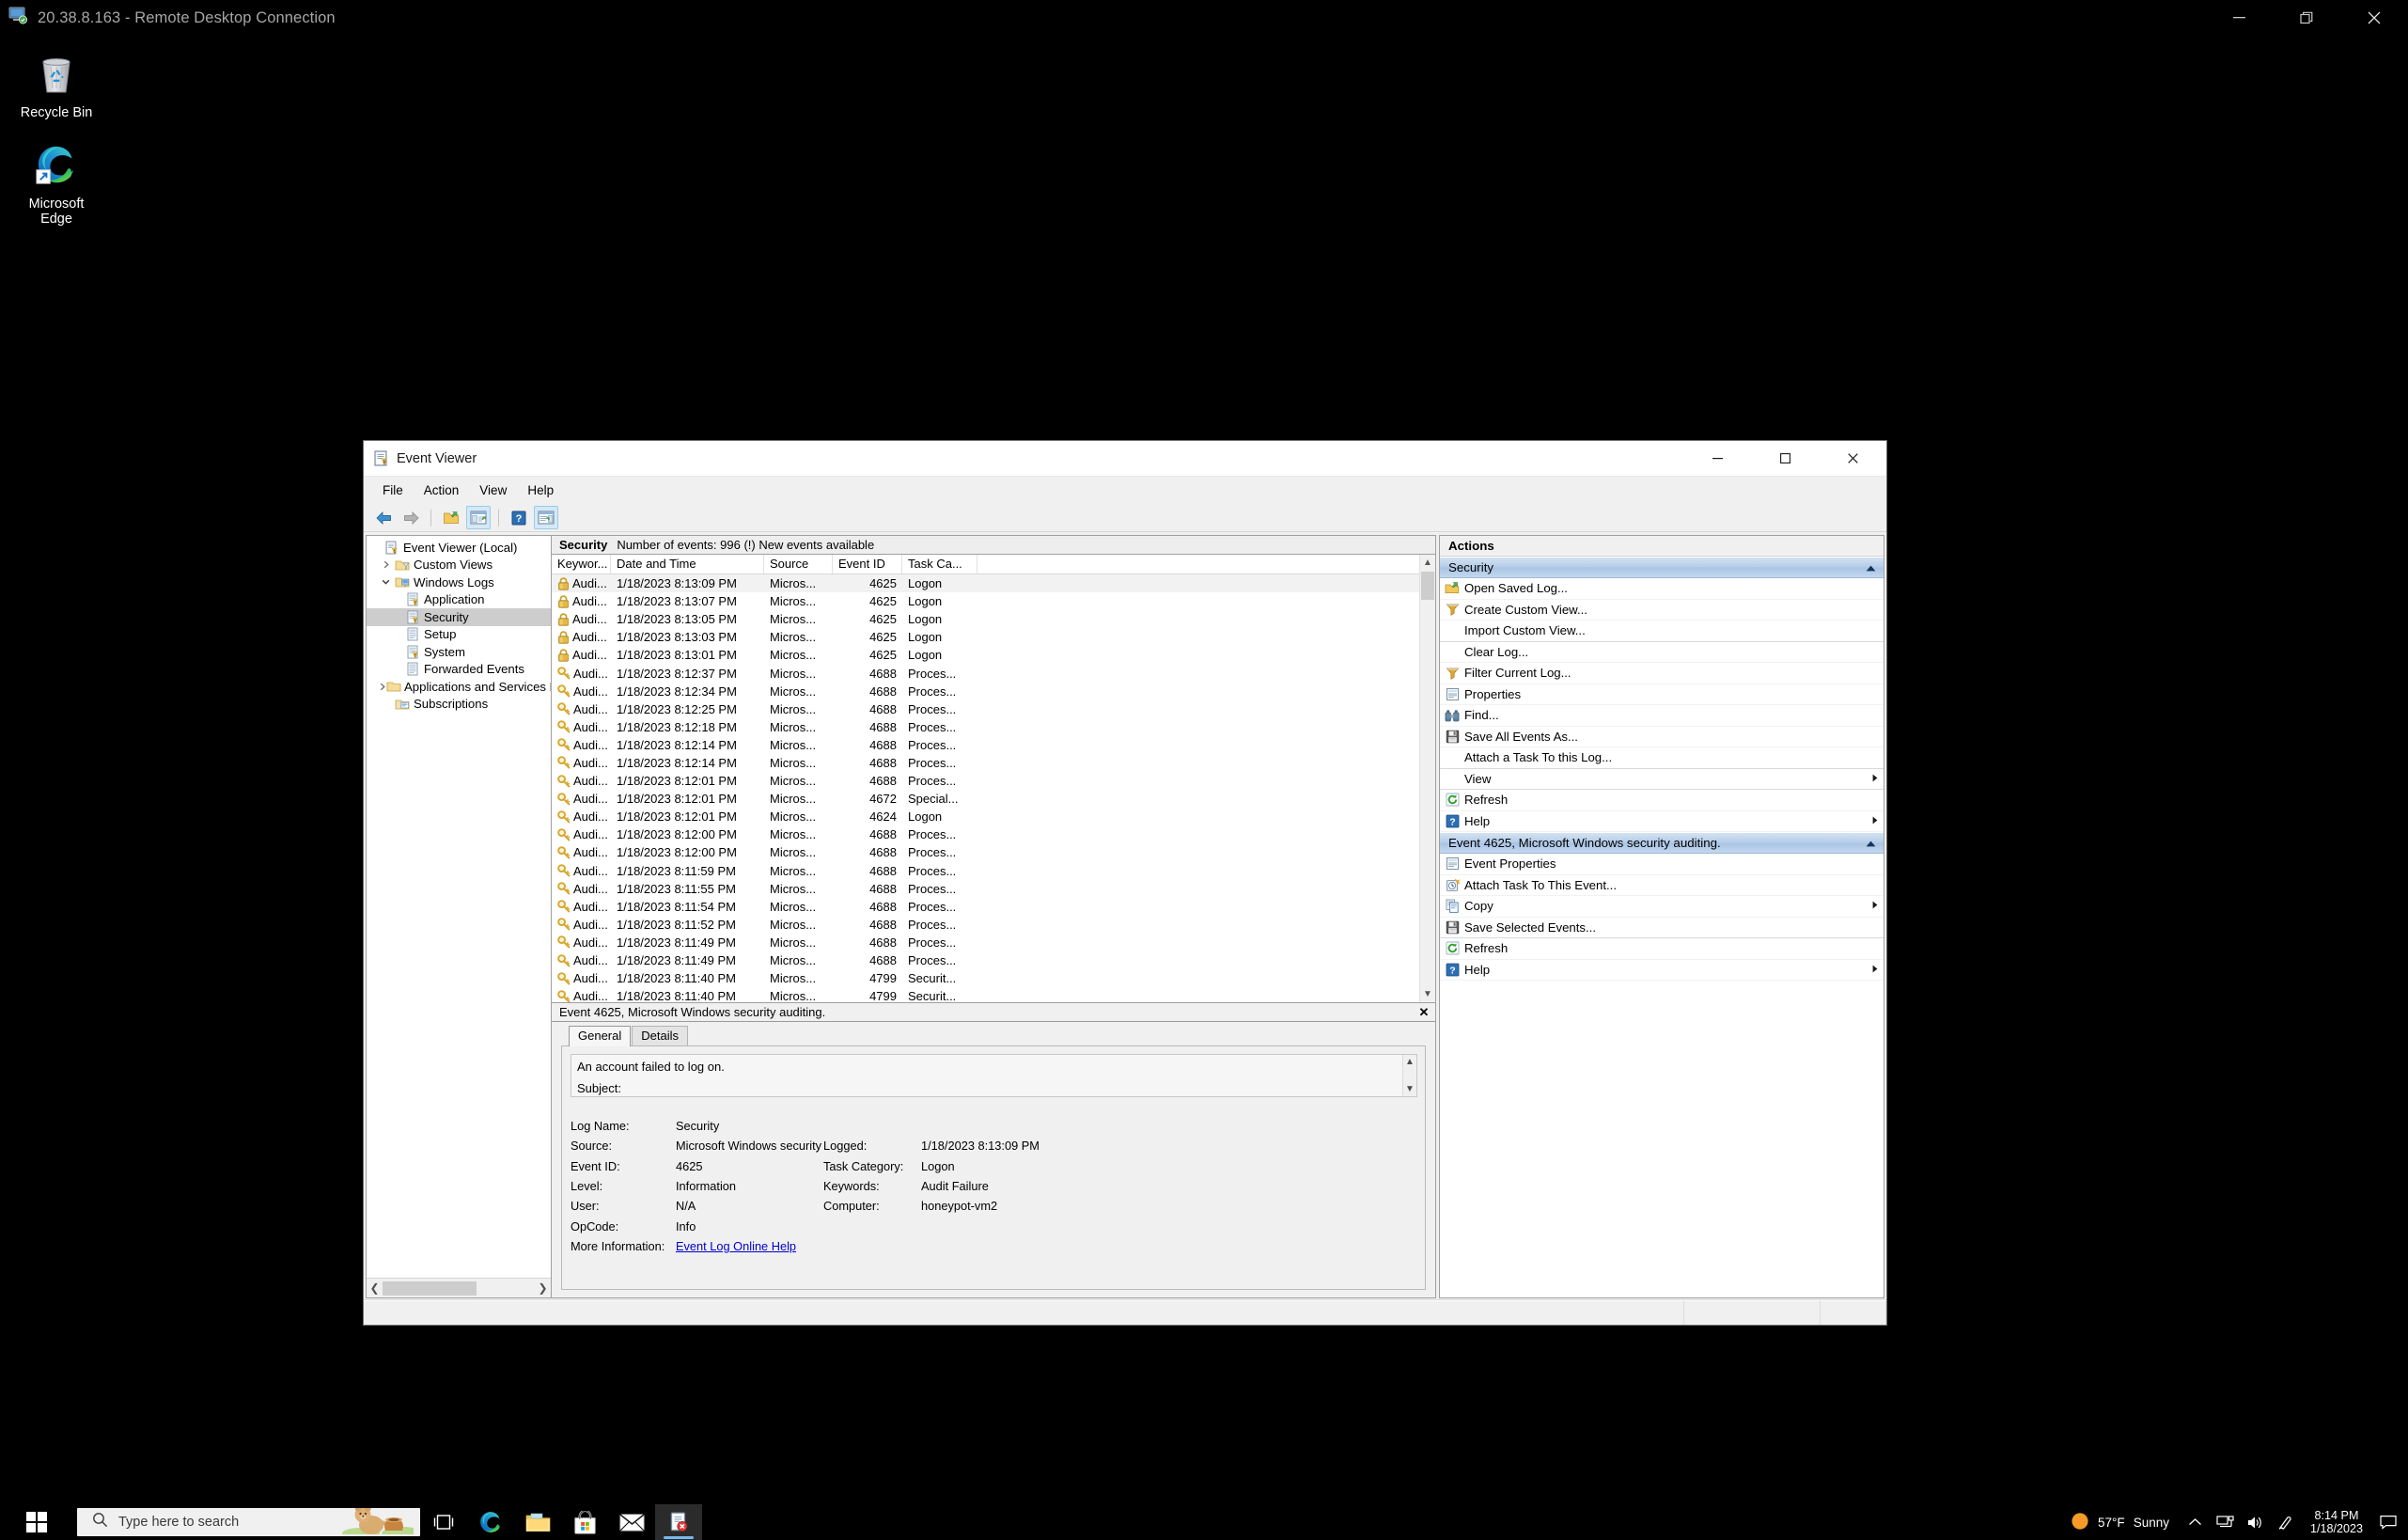  I want to click on tab-details: Details, so click(660, 1035).